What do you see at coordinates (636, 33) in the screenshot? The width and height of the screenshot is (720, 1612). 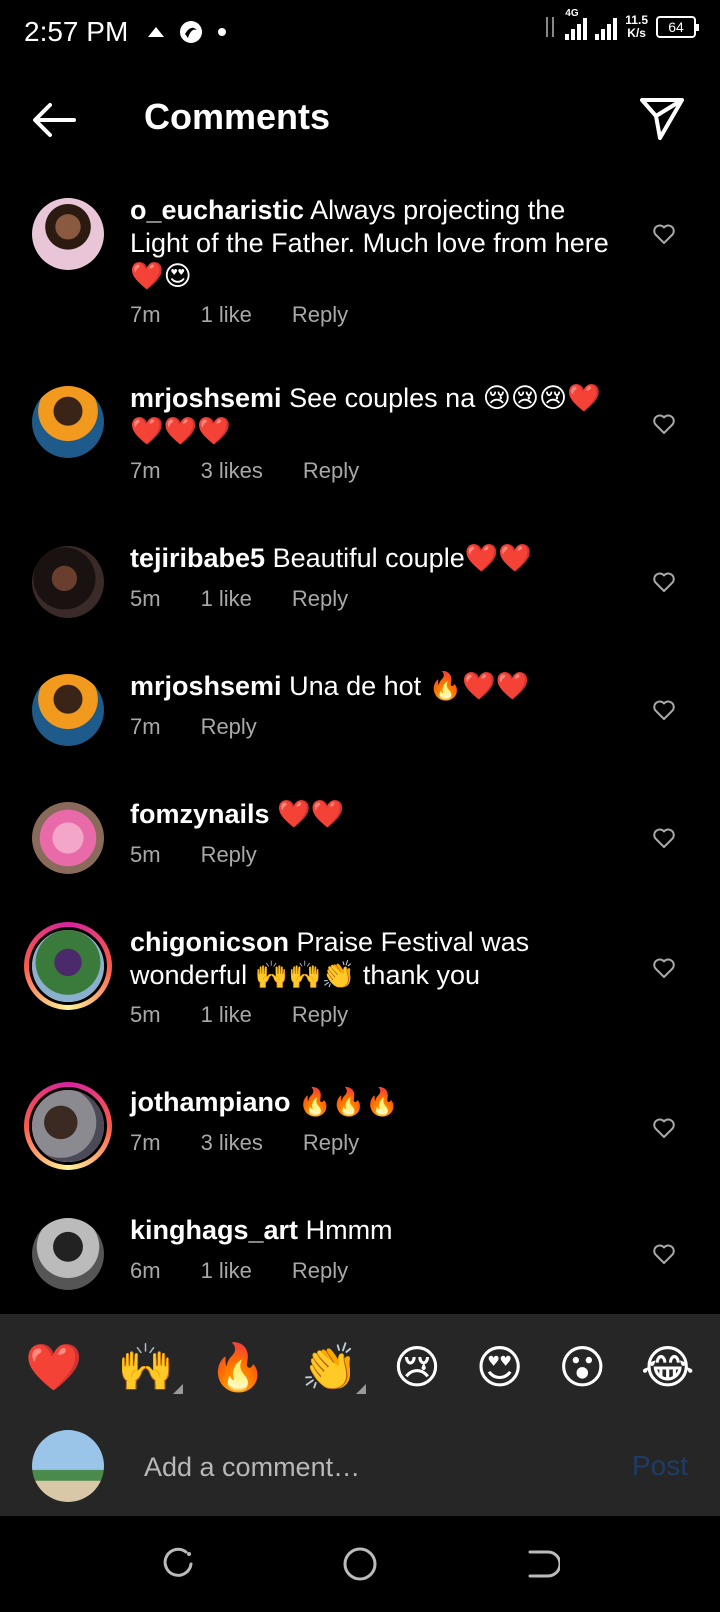 I see `net-speed-unit: K/s` at bounding box center [636, 33].